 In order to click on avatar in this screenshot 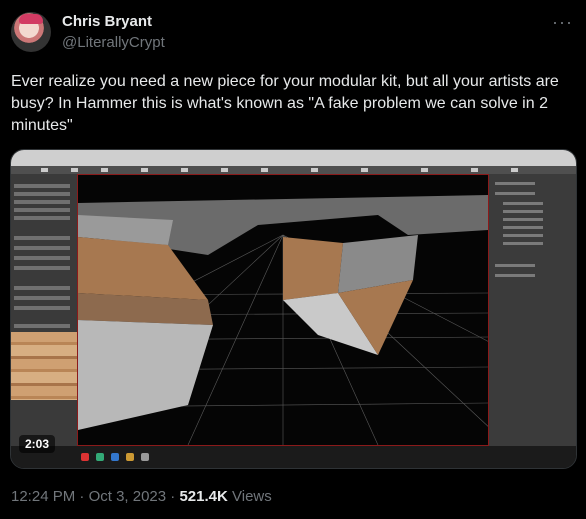, I will do `click(31, 32)`.